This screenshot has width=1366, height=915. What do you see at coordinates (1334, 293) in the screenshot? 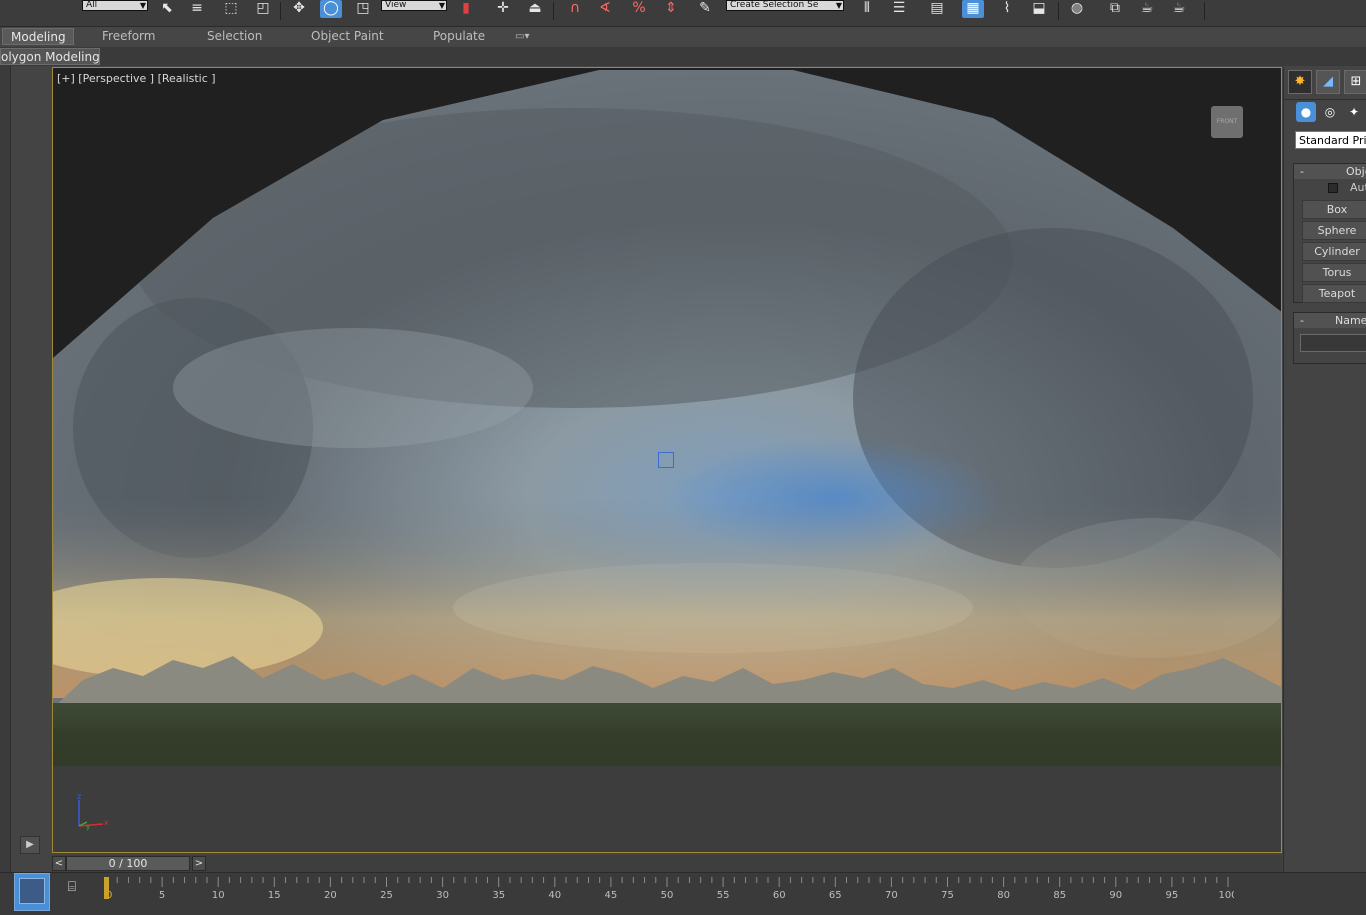
I see `teapot-button: Teapot` at bounding box center [1334, 293].